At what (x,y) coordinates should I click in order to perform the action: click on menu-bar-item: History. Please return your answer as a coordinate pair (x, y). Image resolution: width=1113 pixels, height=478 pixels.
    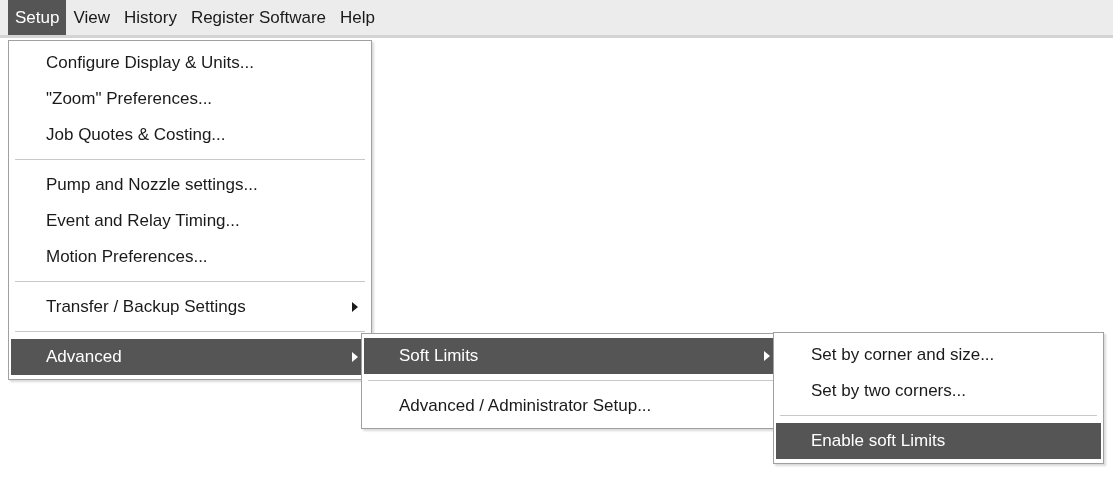
    Looking at the image, I should click on (150, 17).